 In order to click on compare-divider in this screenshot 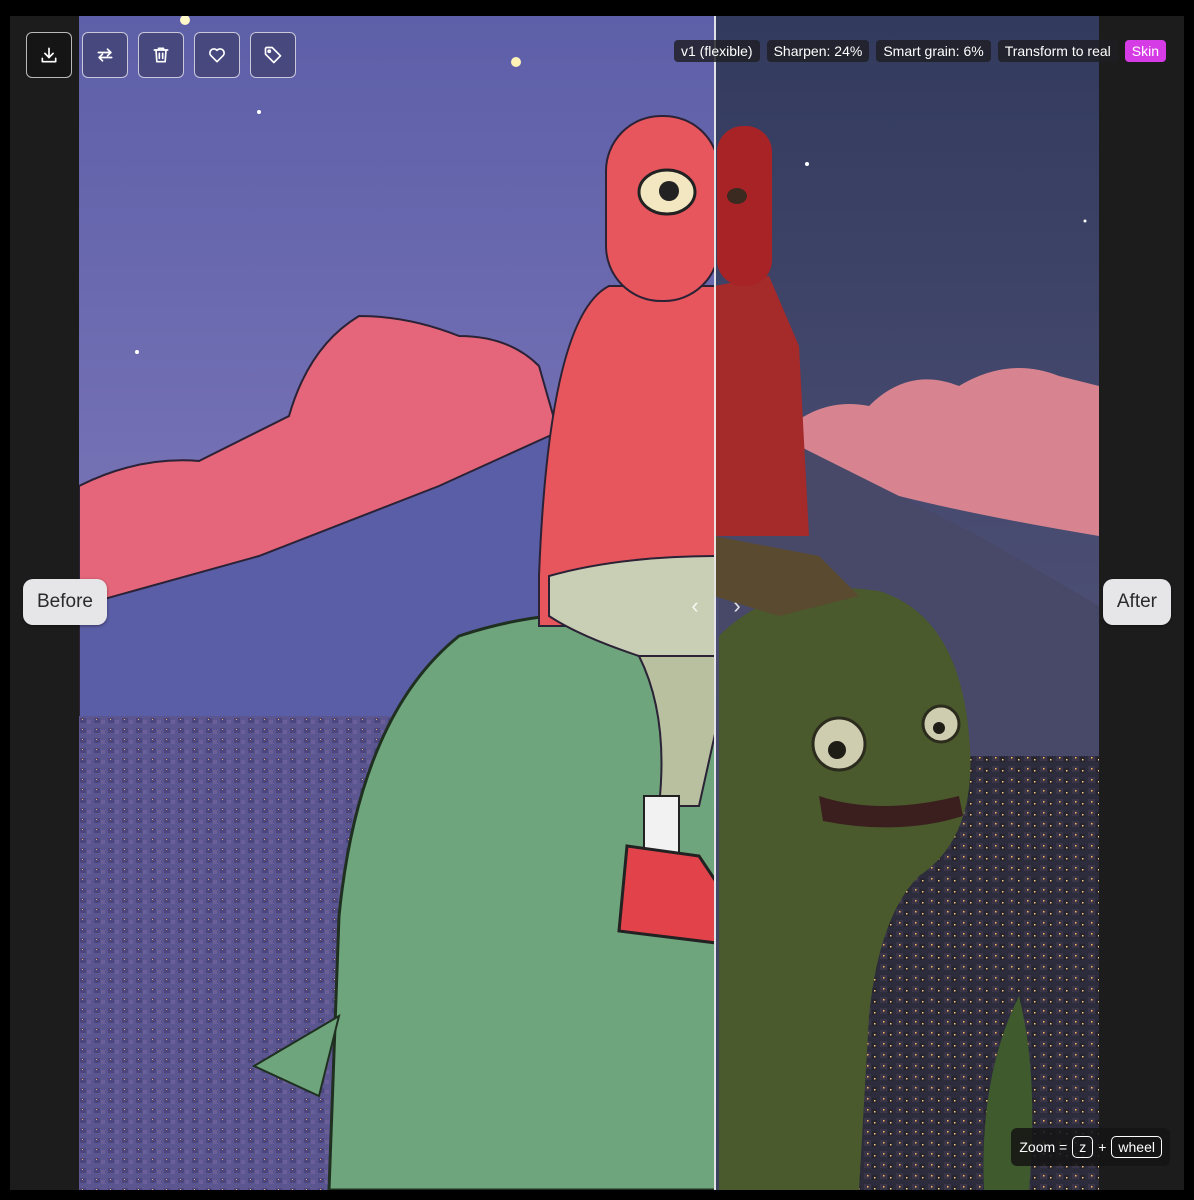, I will do `click(715, 603)`.